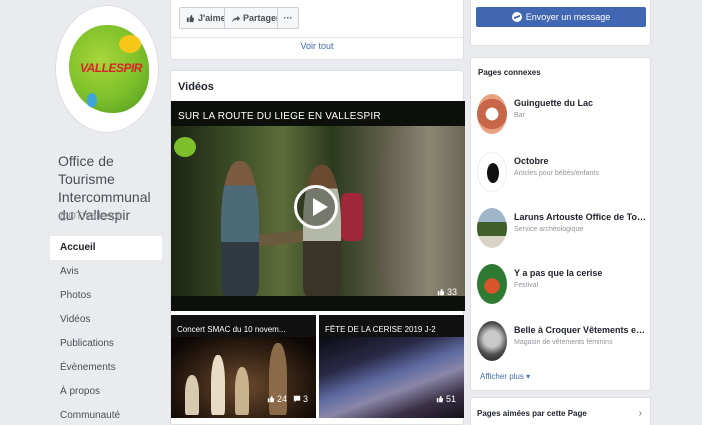 Image resolution: width=702 pixels, height=425 pixels. What do you see at coordinates (420, 211) in the screenshot?
I see `video-scene-tree` at bounding box center [420, 211].